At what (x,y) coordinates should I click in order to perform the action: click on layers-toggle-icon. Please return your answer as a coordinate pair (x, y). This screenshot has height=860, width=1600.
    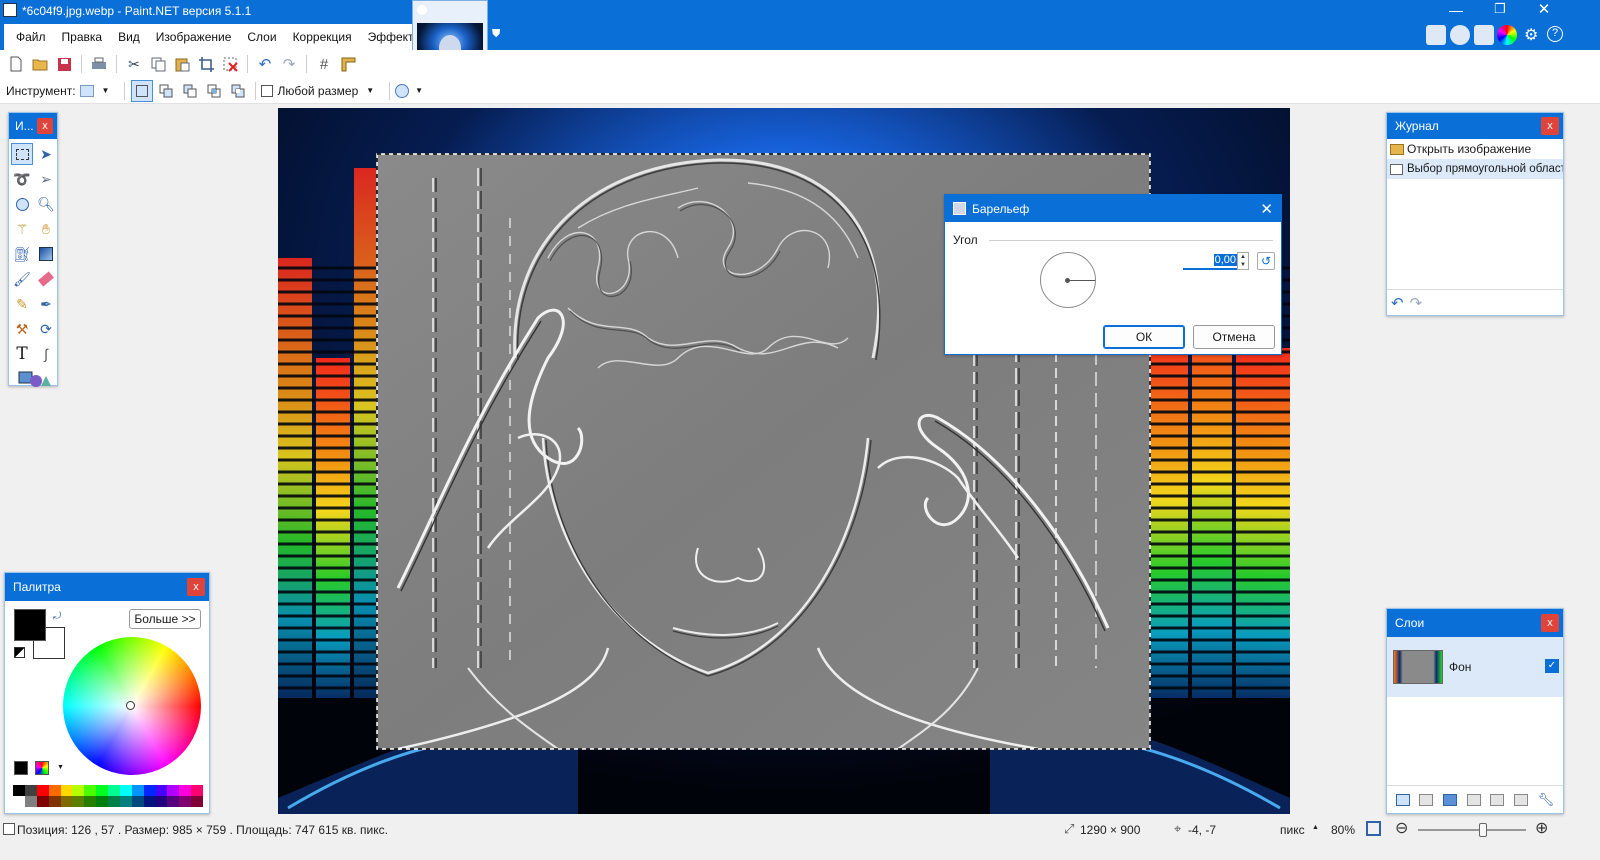
    Looking at the image, I should click on (1484, 35).